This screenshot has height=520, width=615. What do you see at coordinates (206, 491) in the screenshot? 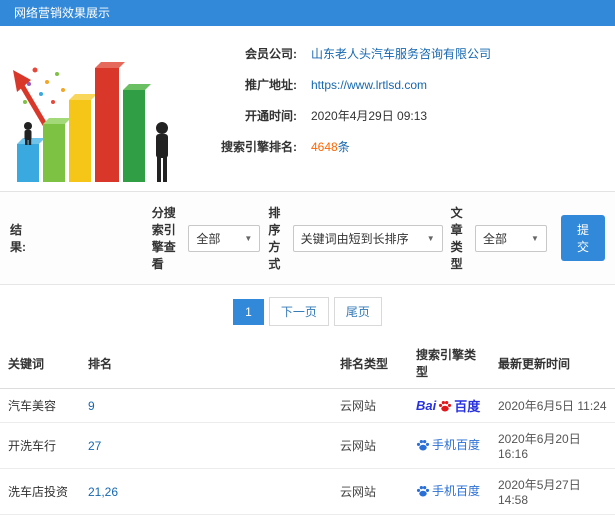
I see `rank-cell: 21,26` at bounding box center [206, 491].